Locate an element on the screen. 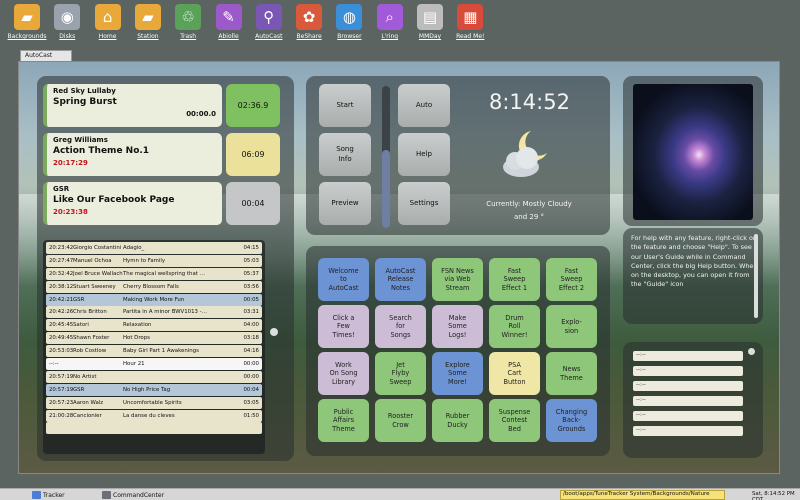 Image resolution: width=800 pixels, height=500 pixels. log-row: 20:23:42 Giorgio Costantini Adagio_ 04:15 is located at coordinates (154, 248).